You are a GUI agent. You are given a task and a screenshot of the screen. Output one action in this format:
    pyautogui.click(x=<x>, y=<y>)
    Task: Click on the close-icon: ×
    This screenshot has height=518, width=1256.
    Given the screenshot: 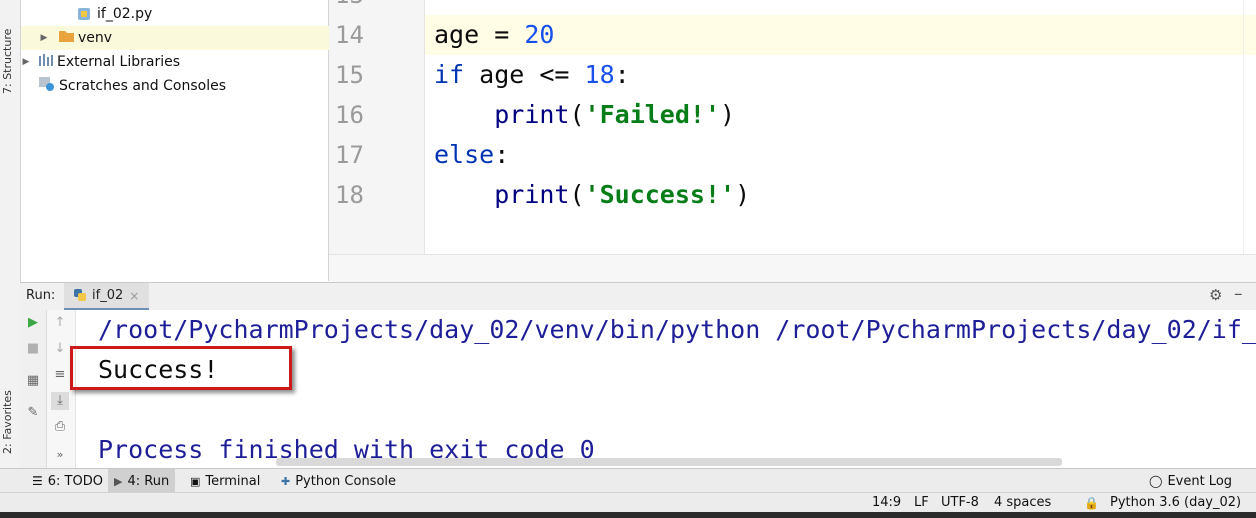 What is the action you would take?
    pyautogui.click(x=134, y=296)
    